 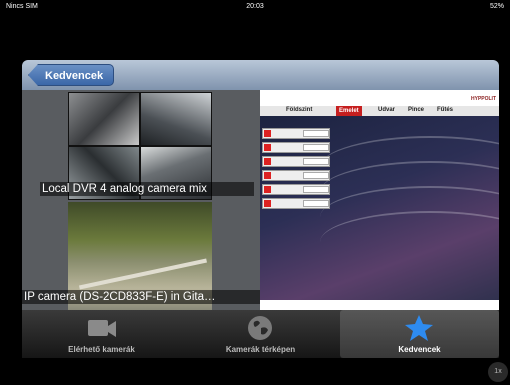 I want to click on tab-label: Kamerák térképen, so click(x=260, y=349).